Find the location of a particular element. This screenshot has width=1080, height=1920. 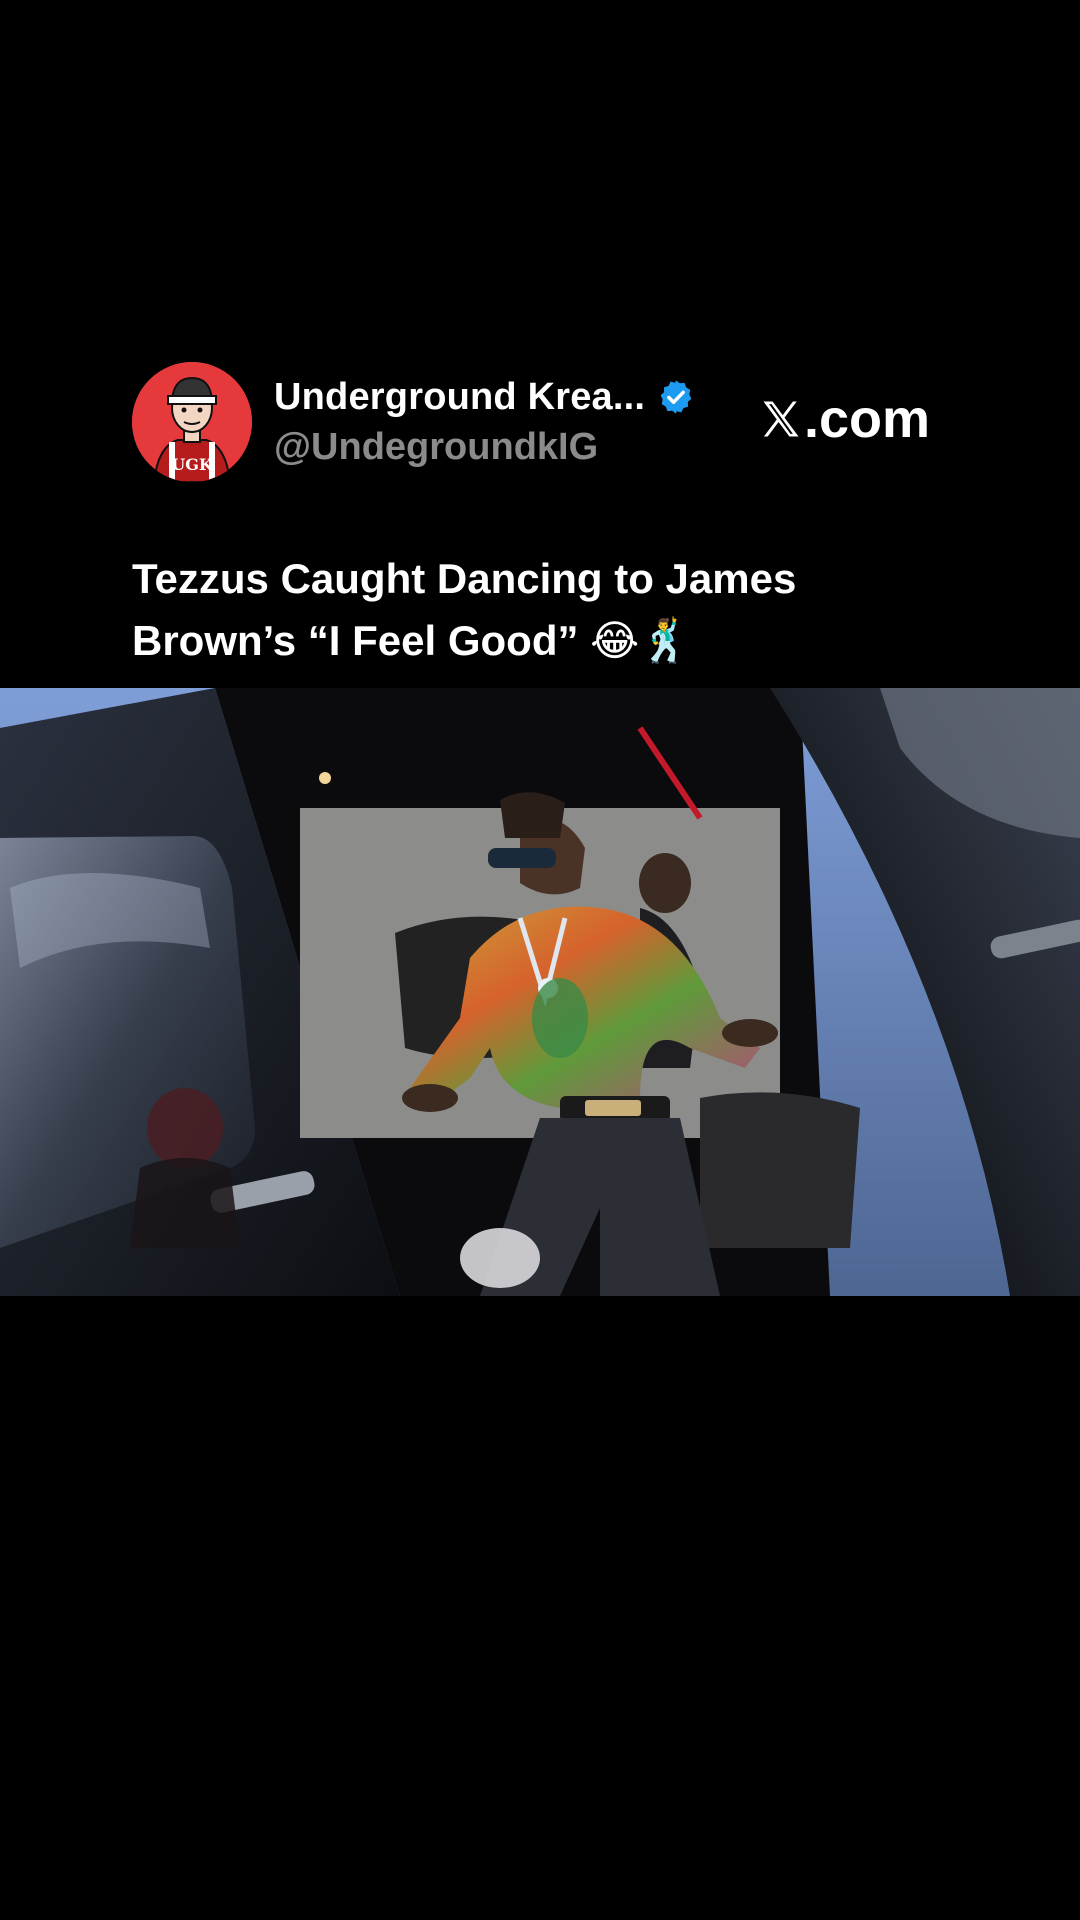

avatar: UGK is located at coordinates (192, 422).